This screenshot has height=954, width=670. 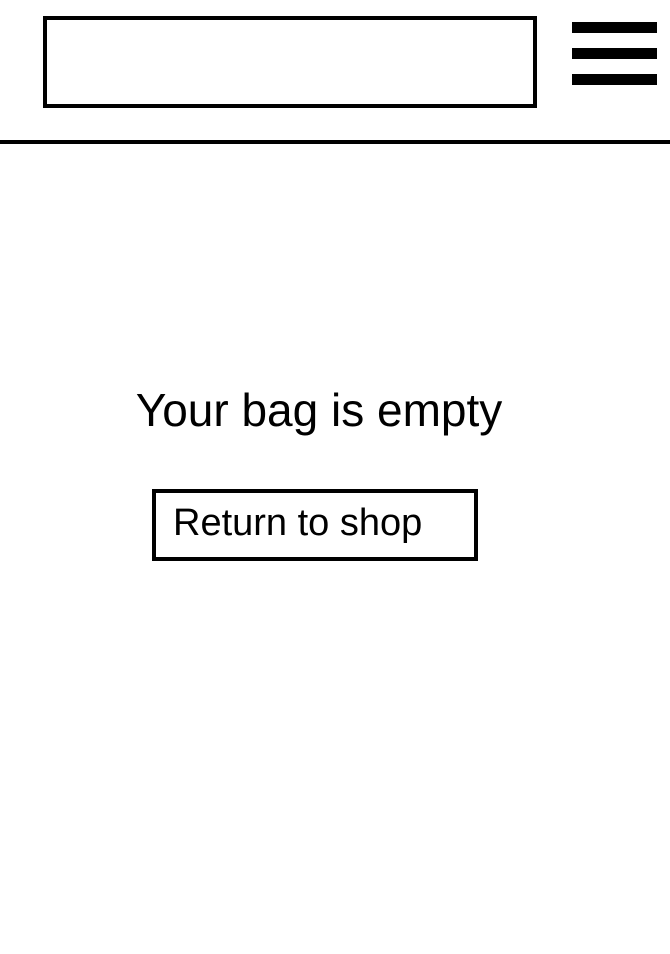 What do you see at coordinates (335, 142) in the screenshot?
I see `header-divider` at bounding box center [335, 142].